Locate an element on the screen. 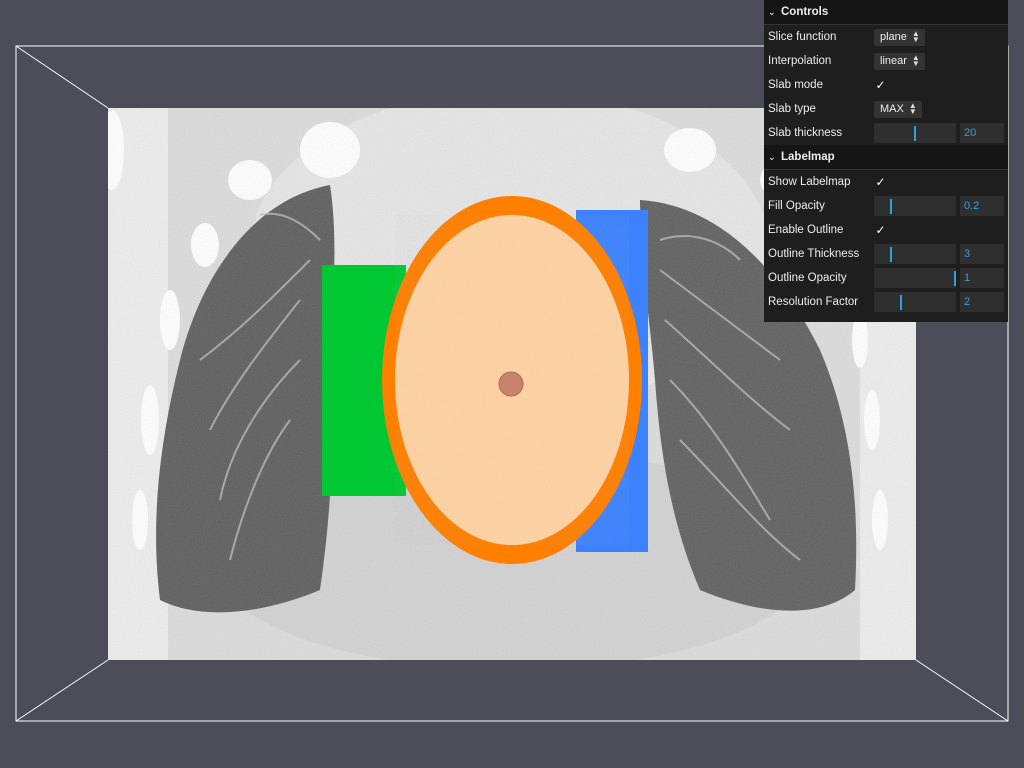 This screenshot has height=768, width=1024. fill-opacity-row: Fill Opacity 0.2 is located at coordinates (886, 206).